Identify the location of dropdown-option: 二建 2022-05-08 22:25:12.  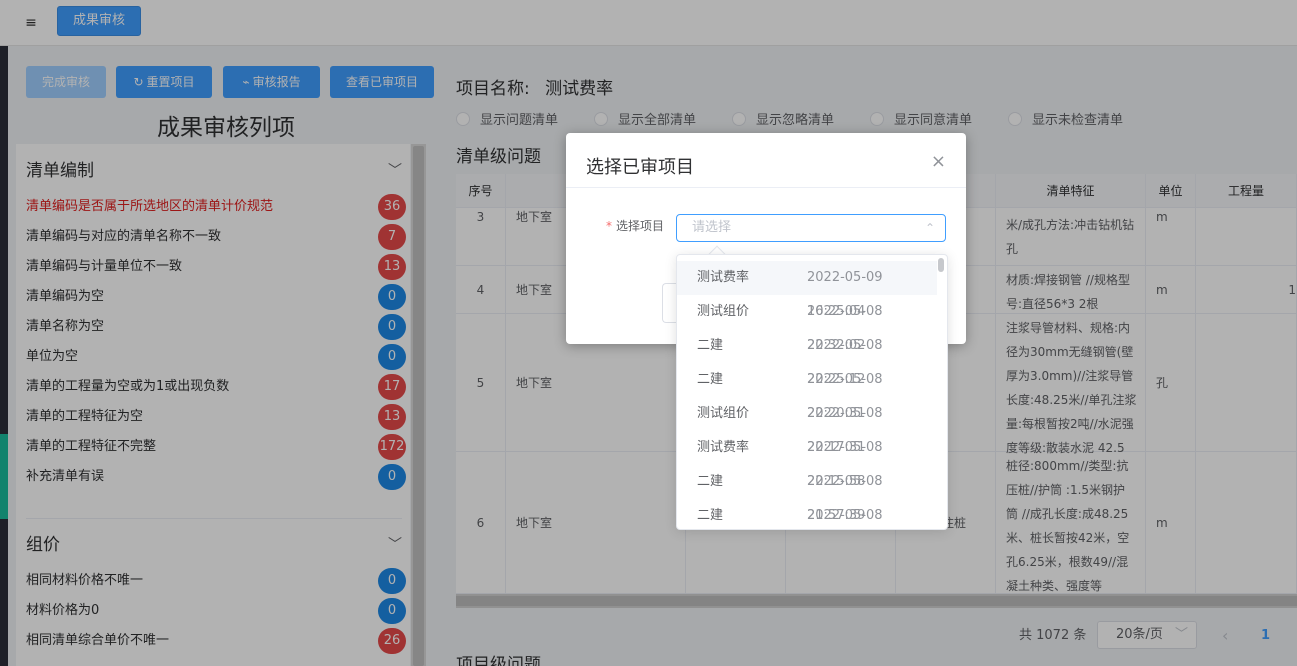
(807, 358).